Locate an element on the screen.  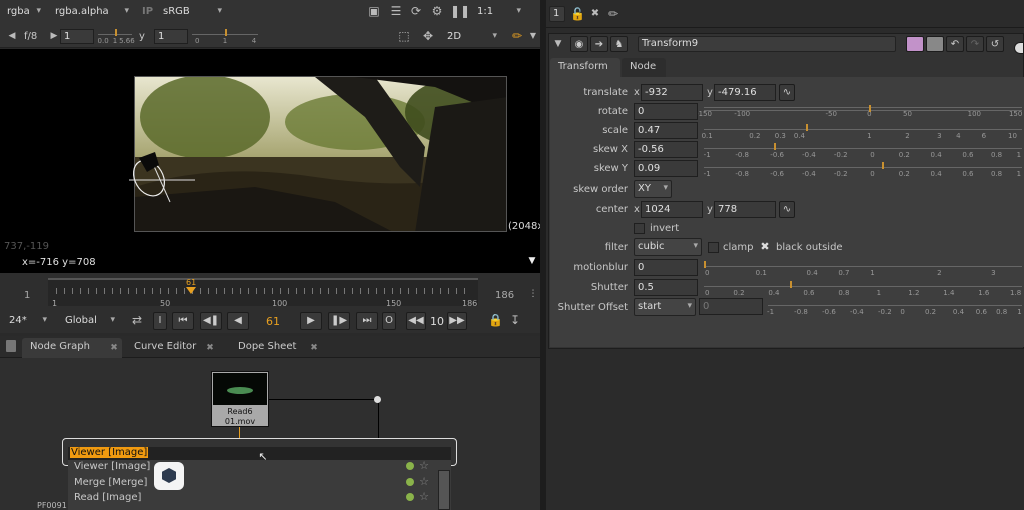
center-node-button: ➔ is located at coordinates (599, 44).